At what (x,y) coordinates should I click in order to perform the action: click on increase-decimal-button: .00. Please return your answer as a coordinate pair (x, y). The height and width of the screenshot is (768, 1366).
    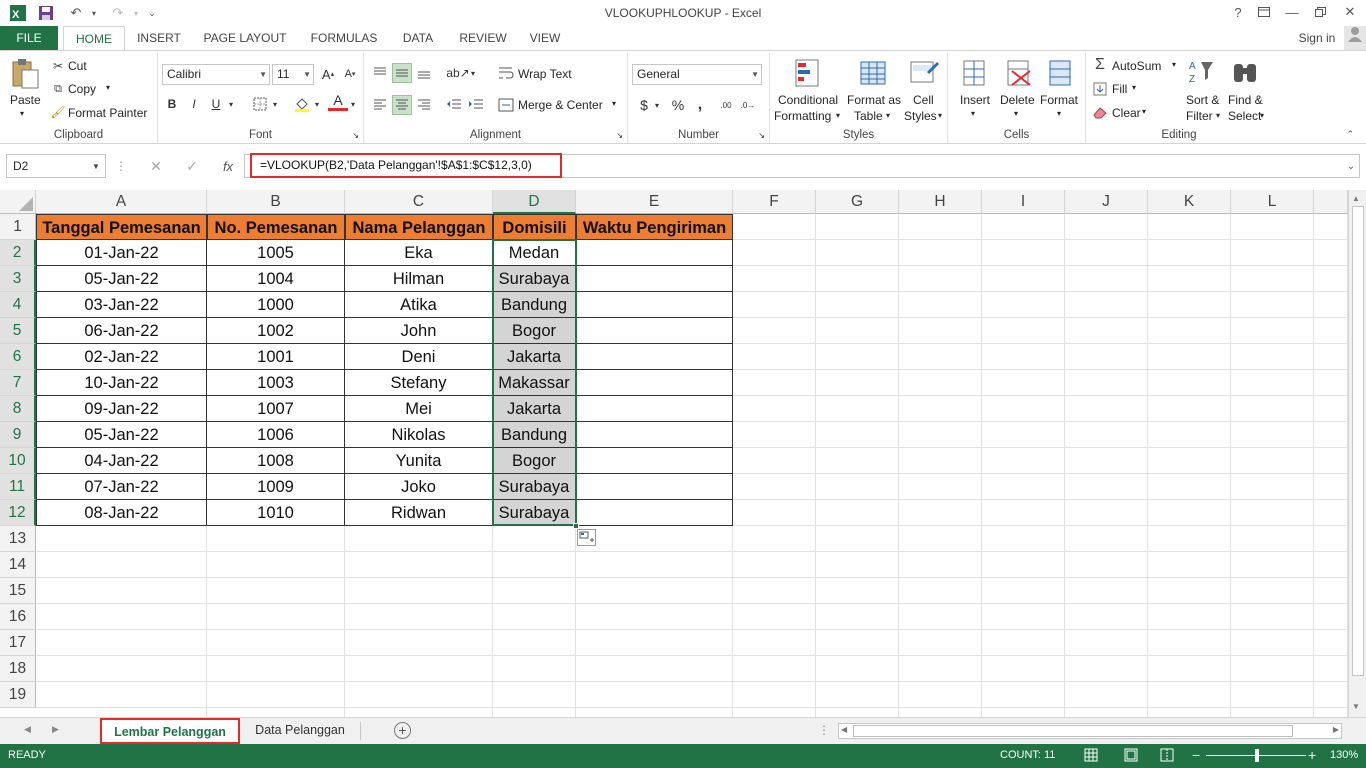
    Looking at the image, I should click on (726, 105).